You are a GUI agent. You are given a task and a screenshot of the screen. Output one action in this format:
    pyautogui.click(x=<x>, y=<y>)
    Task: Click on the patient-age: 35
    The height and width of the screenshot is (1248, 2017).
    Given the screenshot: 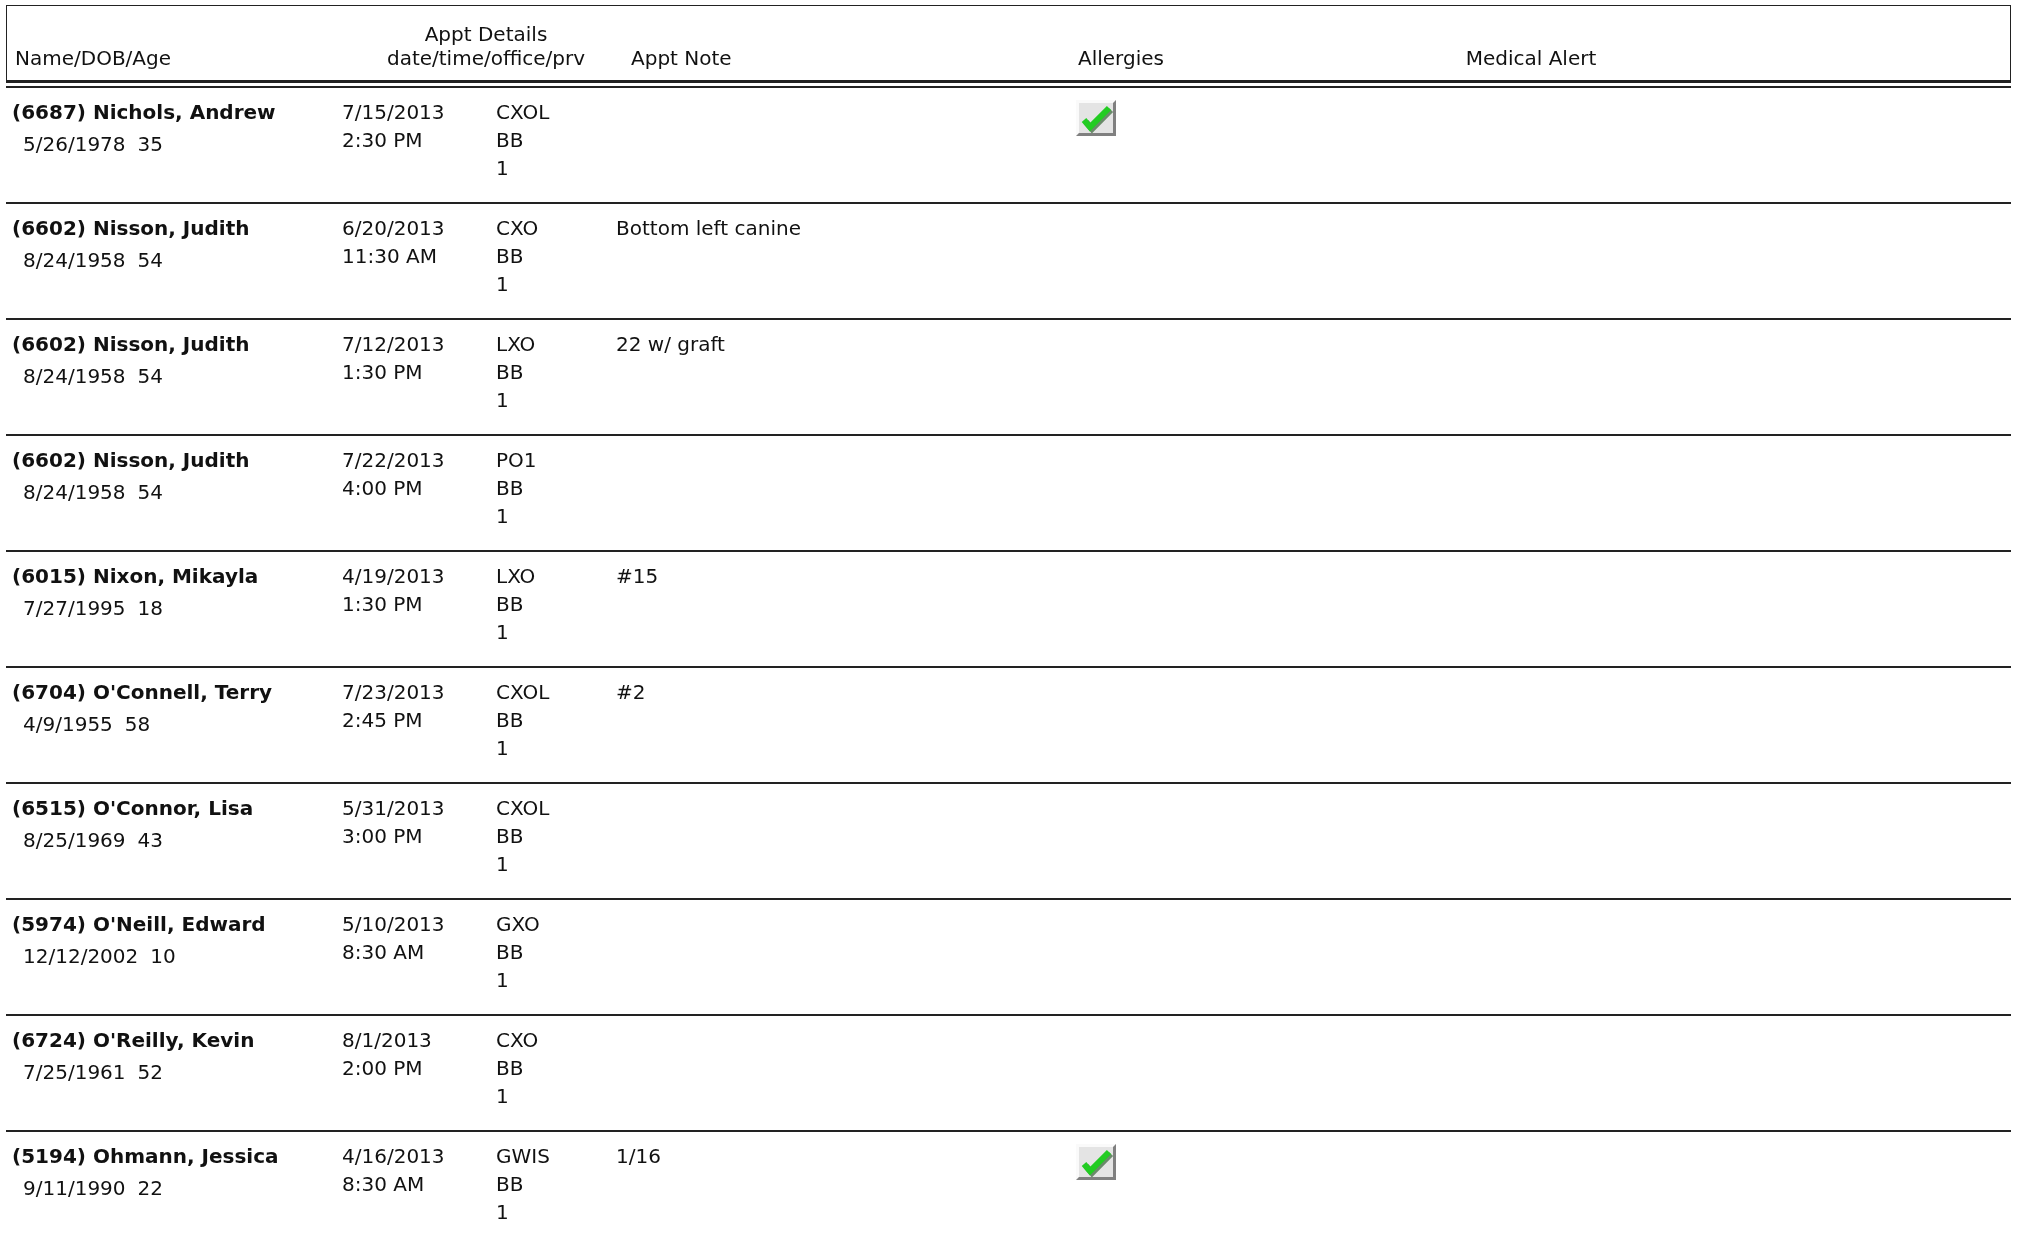 What is the action you would take?
    pyautogui.click(x=150, y=144)
    